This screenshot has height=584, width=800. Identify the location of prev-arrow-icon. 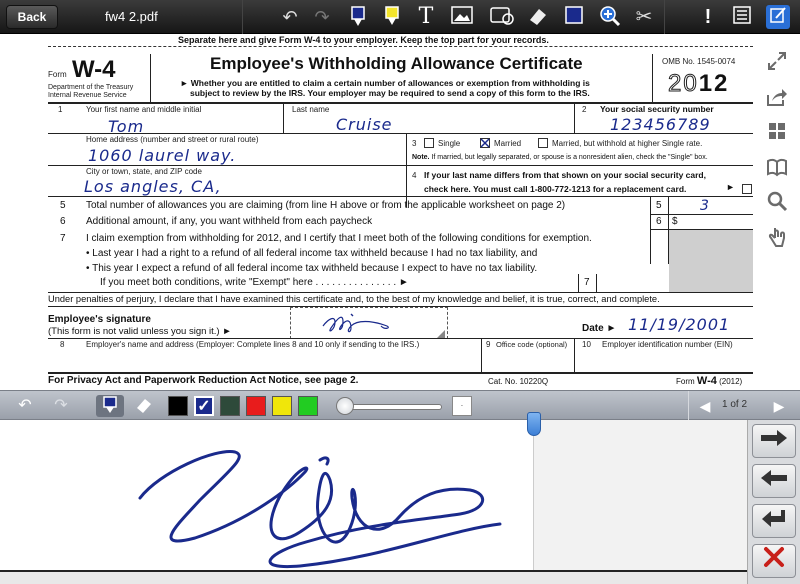
(774, 478).